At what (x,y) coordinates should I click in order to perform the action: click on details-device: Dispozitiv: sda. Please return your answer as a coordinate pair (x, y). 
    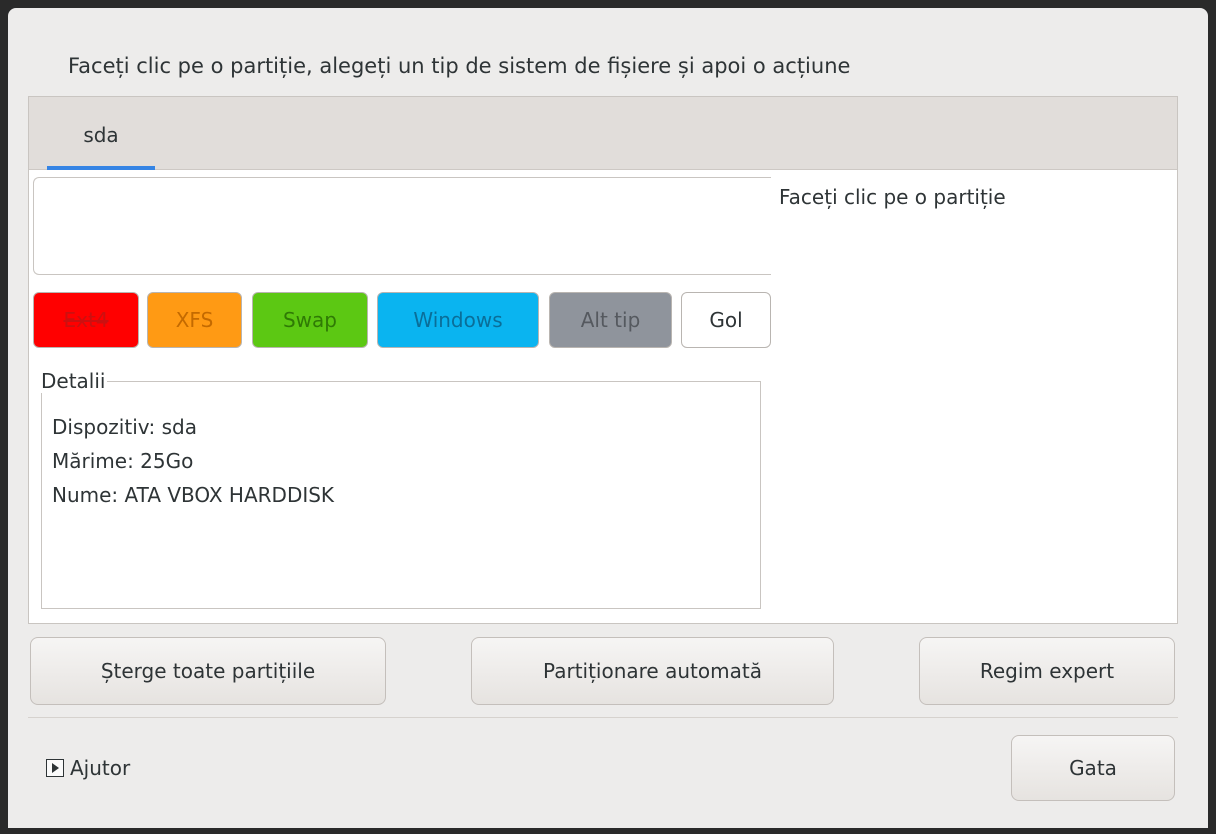
    Looking at the image, I should click on (124, 427).